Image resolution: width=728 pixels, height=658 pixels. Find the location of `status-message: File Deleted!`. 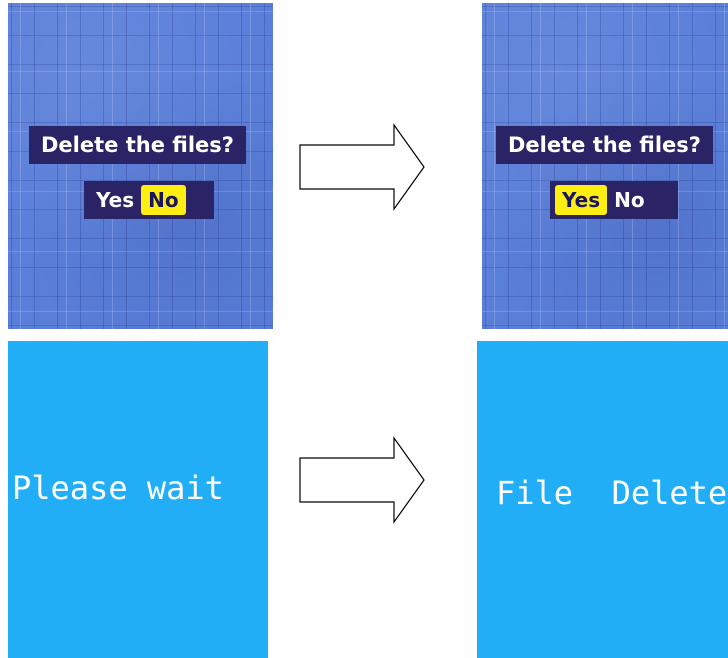

status-message: File Deleted! is located at coordinates (612, 493).